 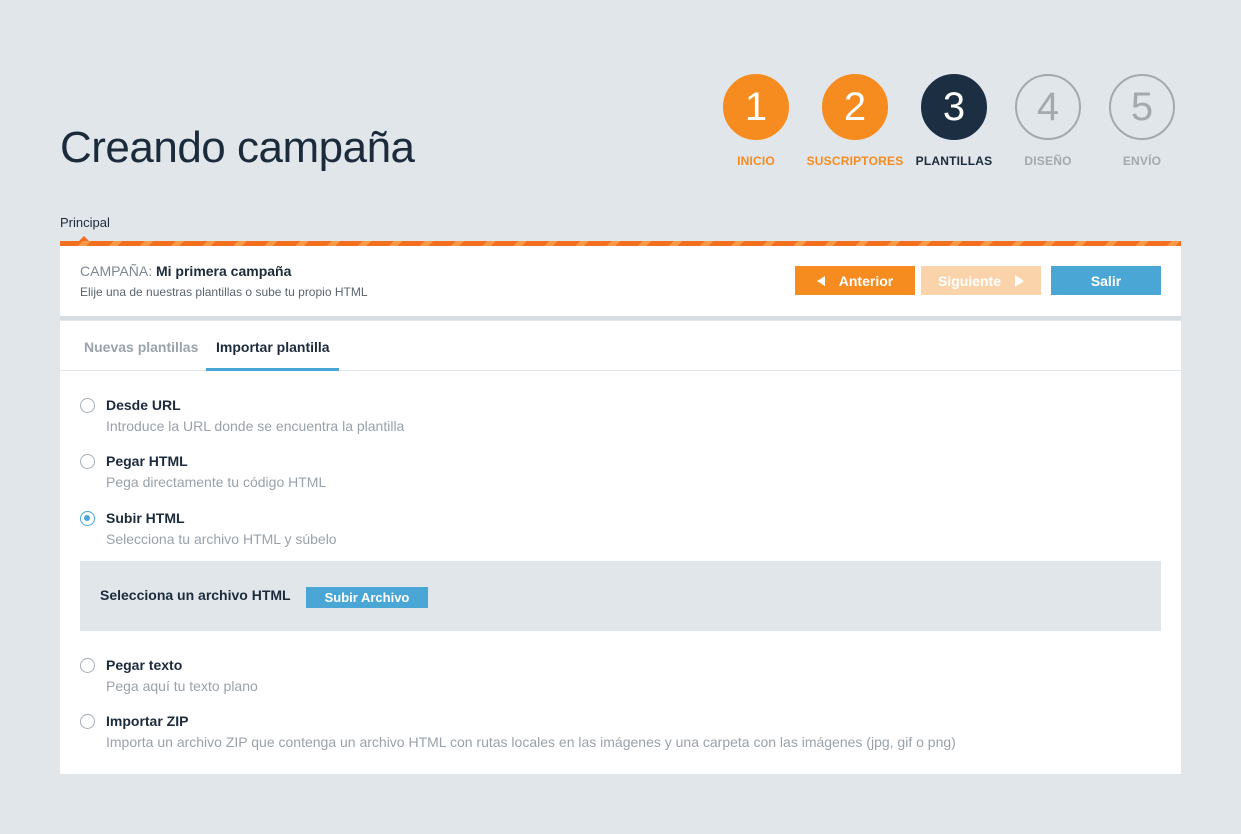 I want to click on step-number: 3, so click(x=954, y=107).